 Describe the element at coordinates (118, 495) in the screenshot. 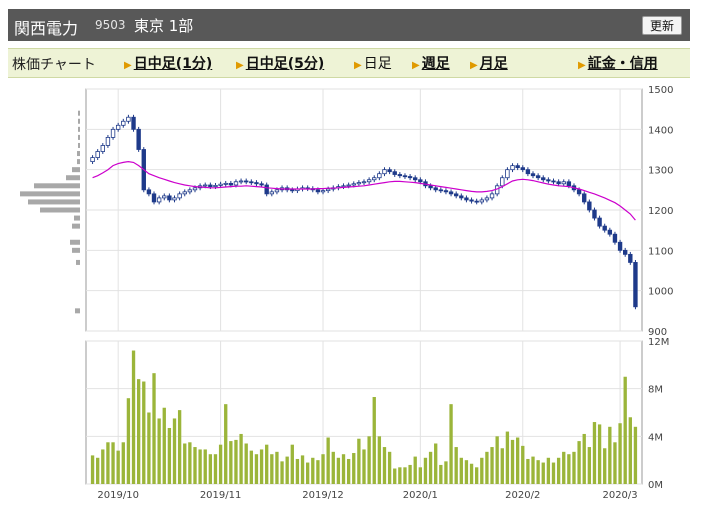

I see `x-tick-label: 2019/10` at that location.